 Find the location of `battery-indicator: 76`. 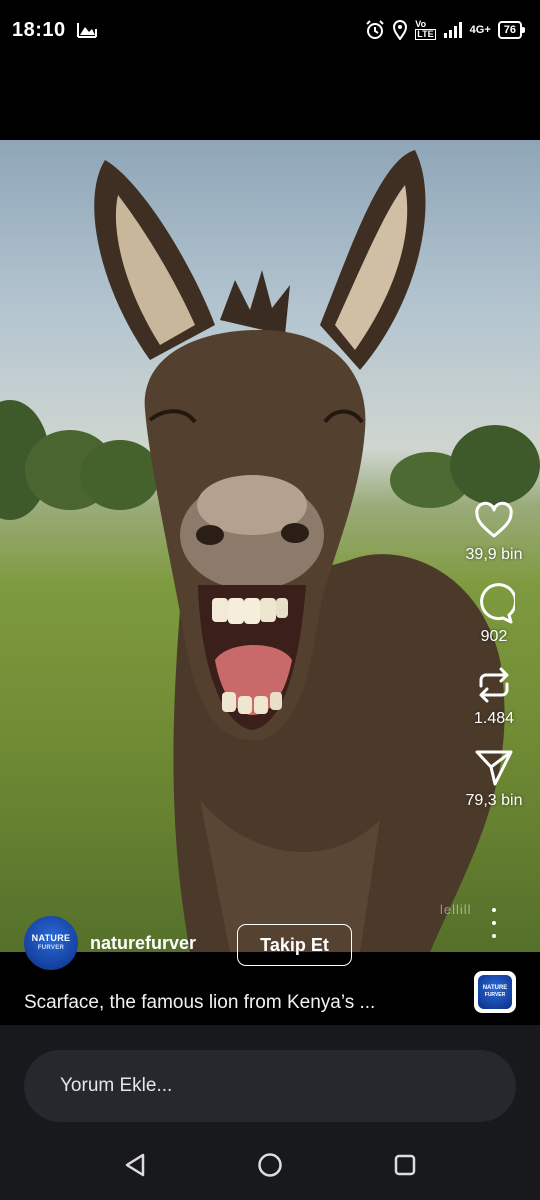

battery-indicator: 76 is located at coordinates (511, 30).